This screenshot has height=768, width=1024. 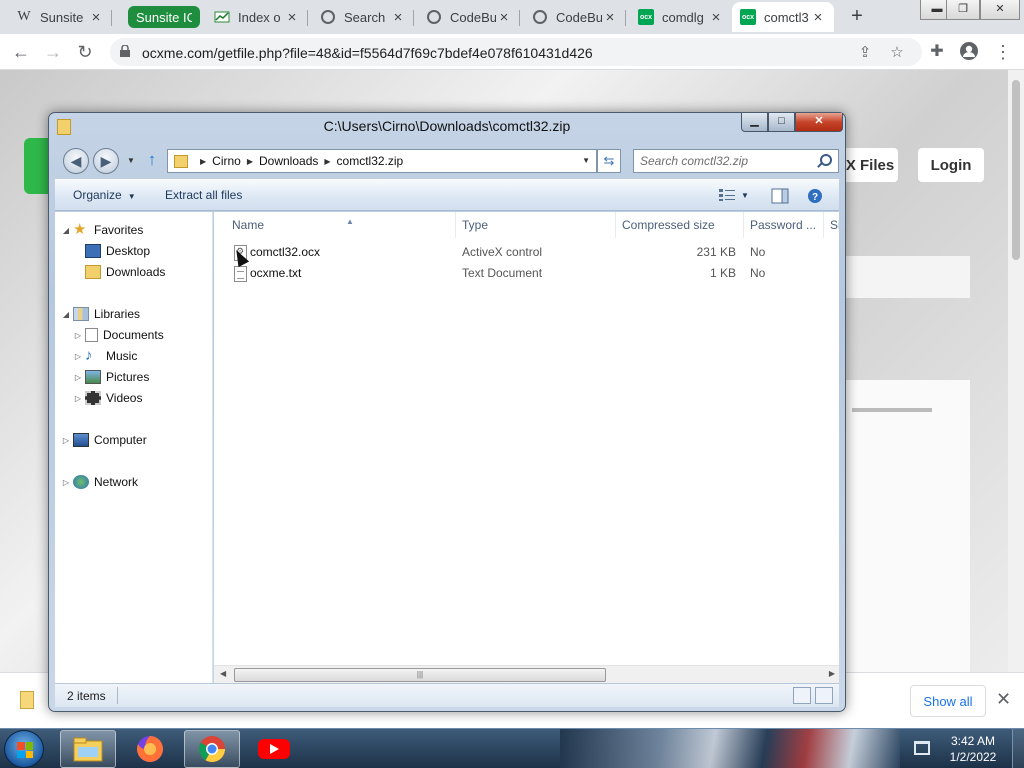 I want to click on breadcrumb-zip: comctl32.zip, so click(x=370, y=161).